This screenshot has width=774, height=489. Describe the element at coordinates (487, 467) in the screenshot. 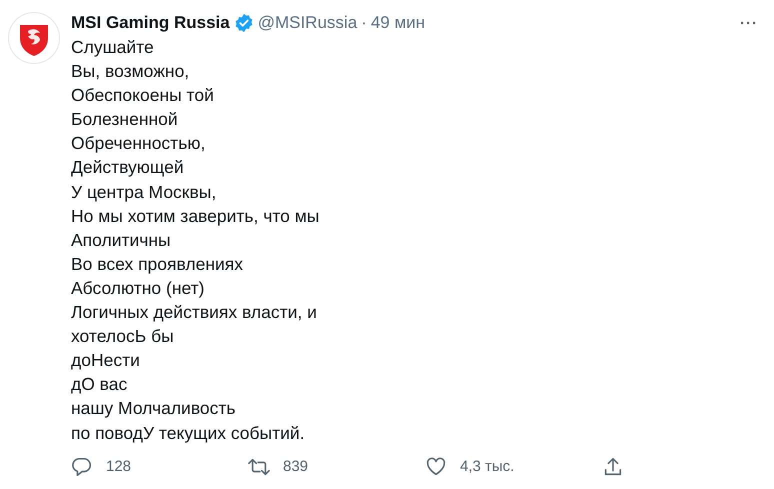

I see `action-count: 4,3 тыс.` at that location.